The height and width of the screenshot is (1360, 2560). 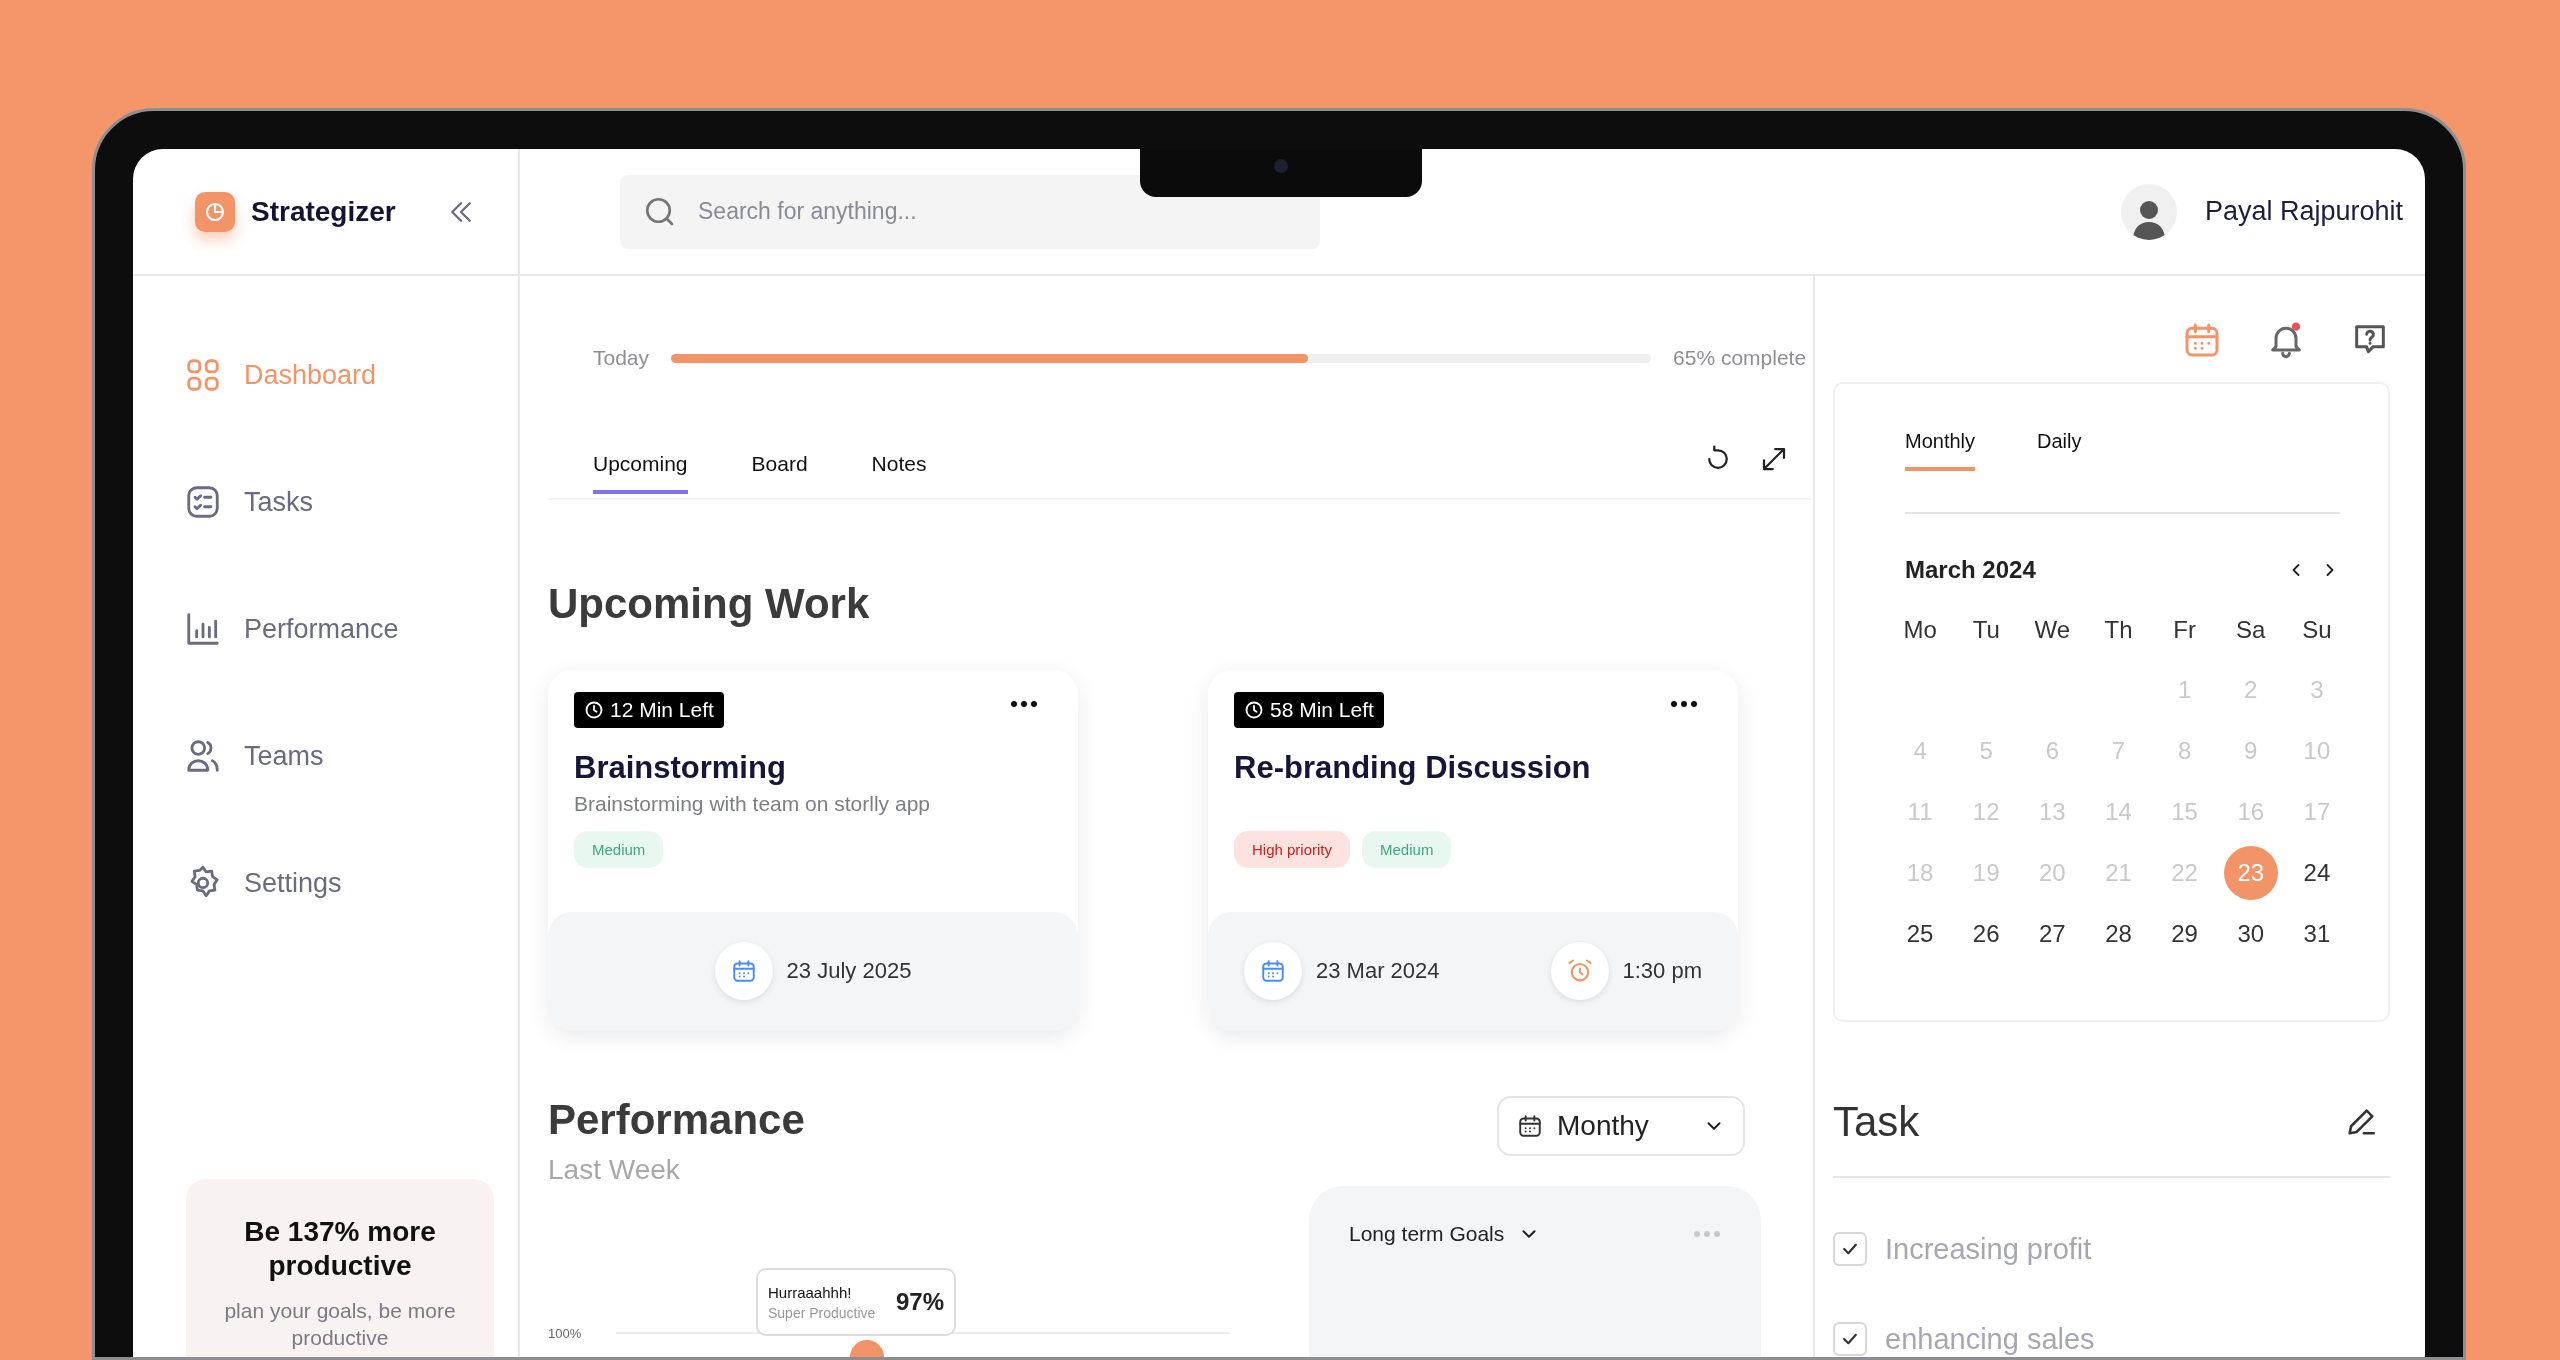 I want to click on weekday-label: Su, so click(x=2317, y=630).